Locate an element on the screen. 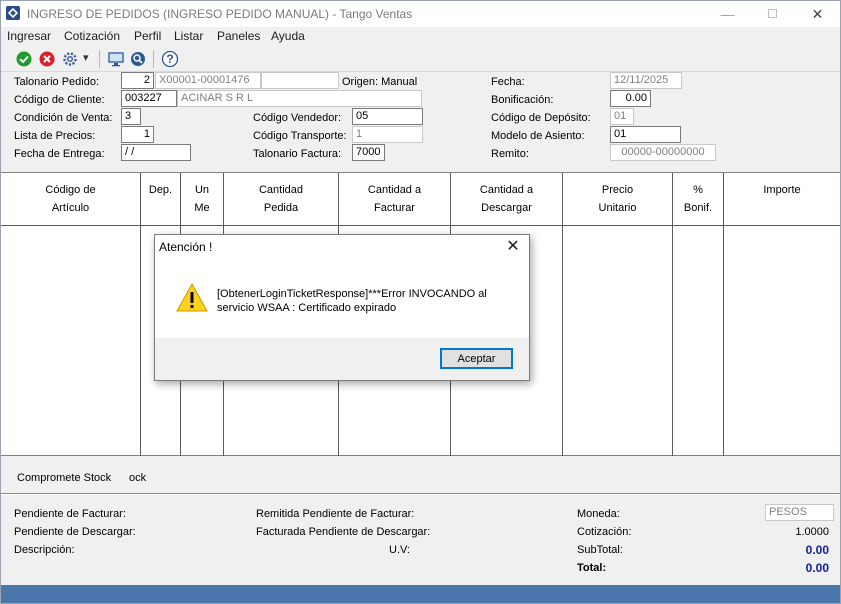 This screenshot has height=604, width=841. remito-label: Remito: is located at coordinates (510, 154).